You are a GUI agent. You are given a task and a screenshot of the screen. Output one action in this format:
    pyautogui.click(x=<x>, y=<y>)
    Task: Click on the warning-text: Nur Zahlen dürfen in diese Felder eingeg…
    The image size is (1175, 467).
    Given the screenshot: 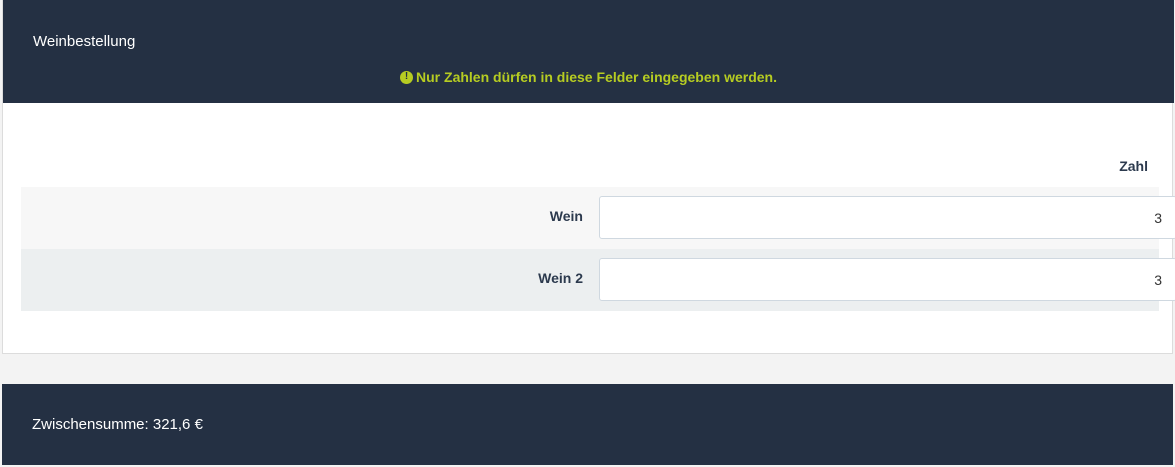 What is the action you would take?
    pyautogui.click(x=596, y=77)
    